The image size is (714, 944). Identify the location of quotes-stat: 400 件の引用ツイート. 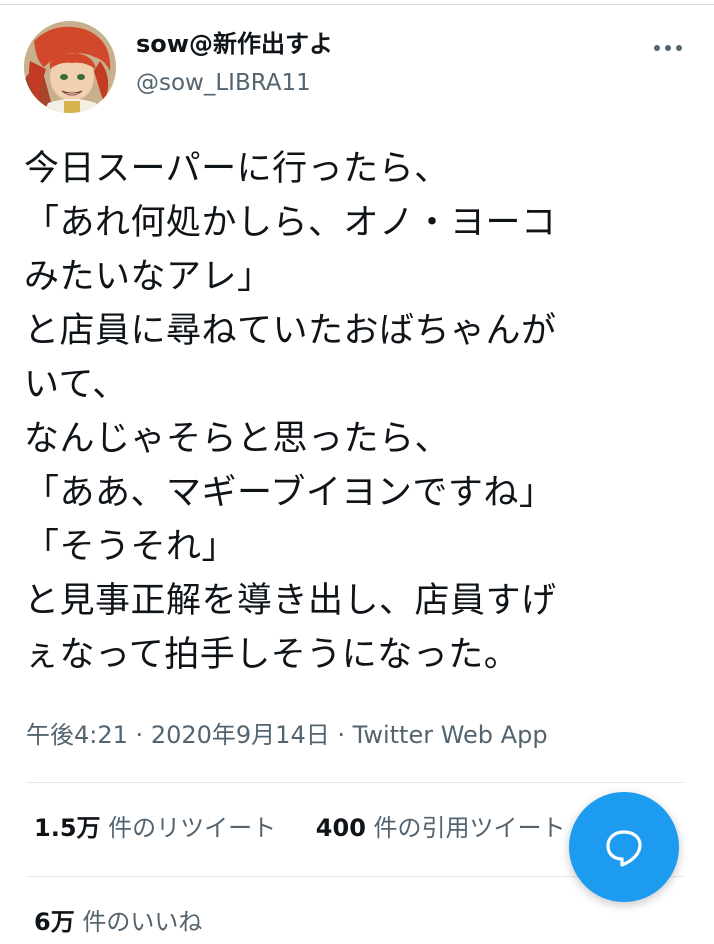
(441, 828).